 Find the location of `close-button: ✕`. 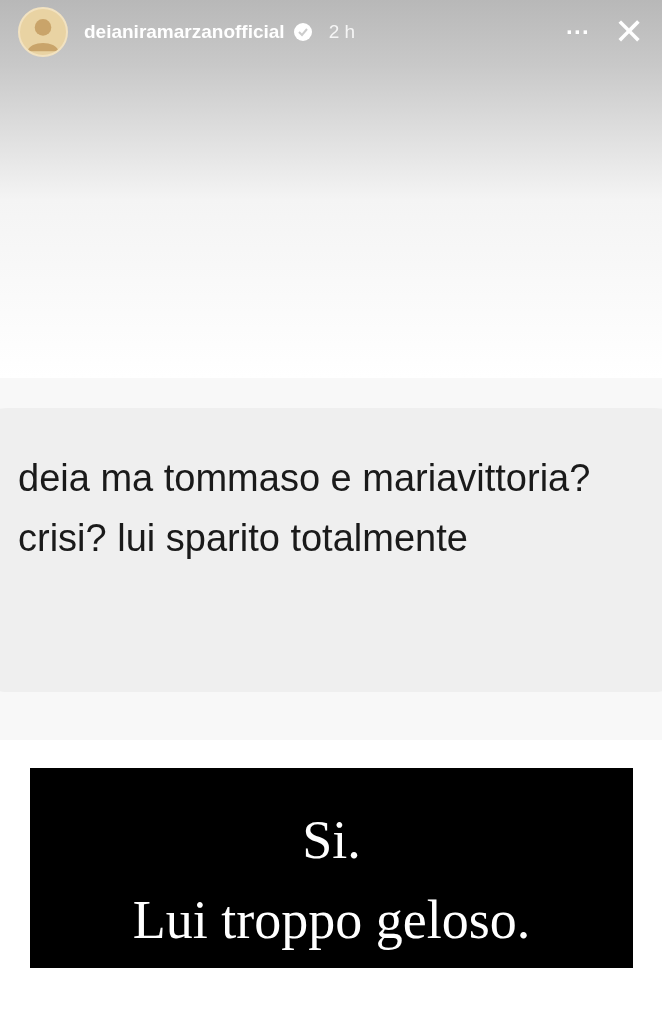

close-button: ✕ is located at coordinates (629, 32).